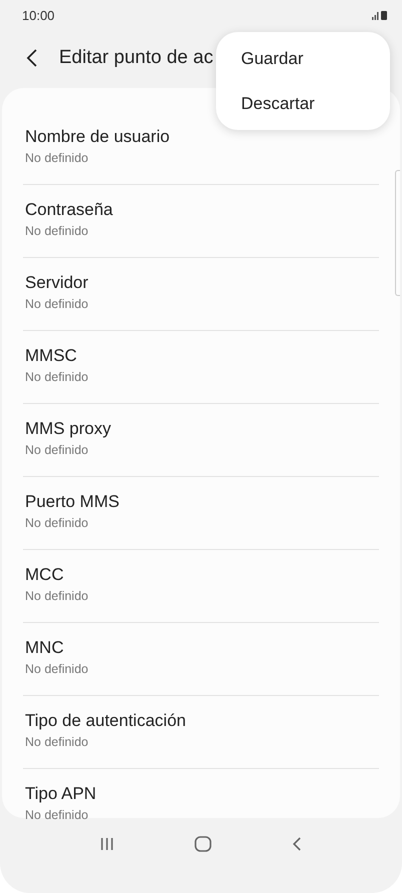 The image size is (402, 893). Describe the element at coordinates (202, 575) in the screenshot. I see `setting-label: MCC` at that location.